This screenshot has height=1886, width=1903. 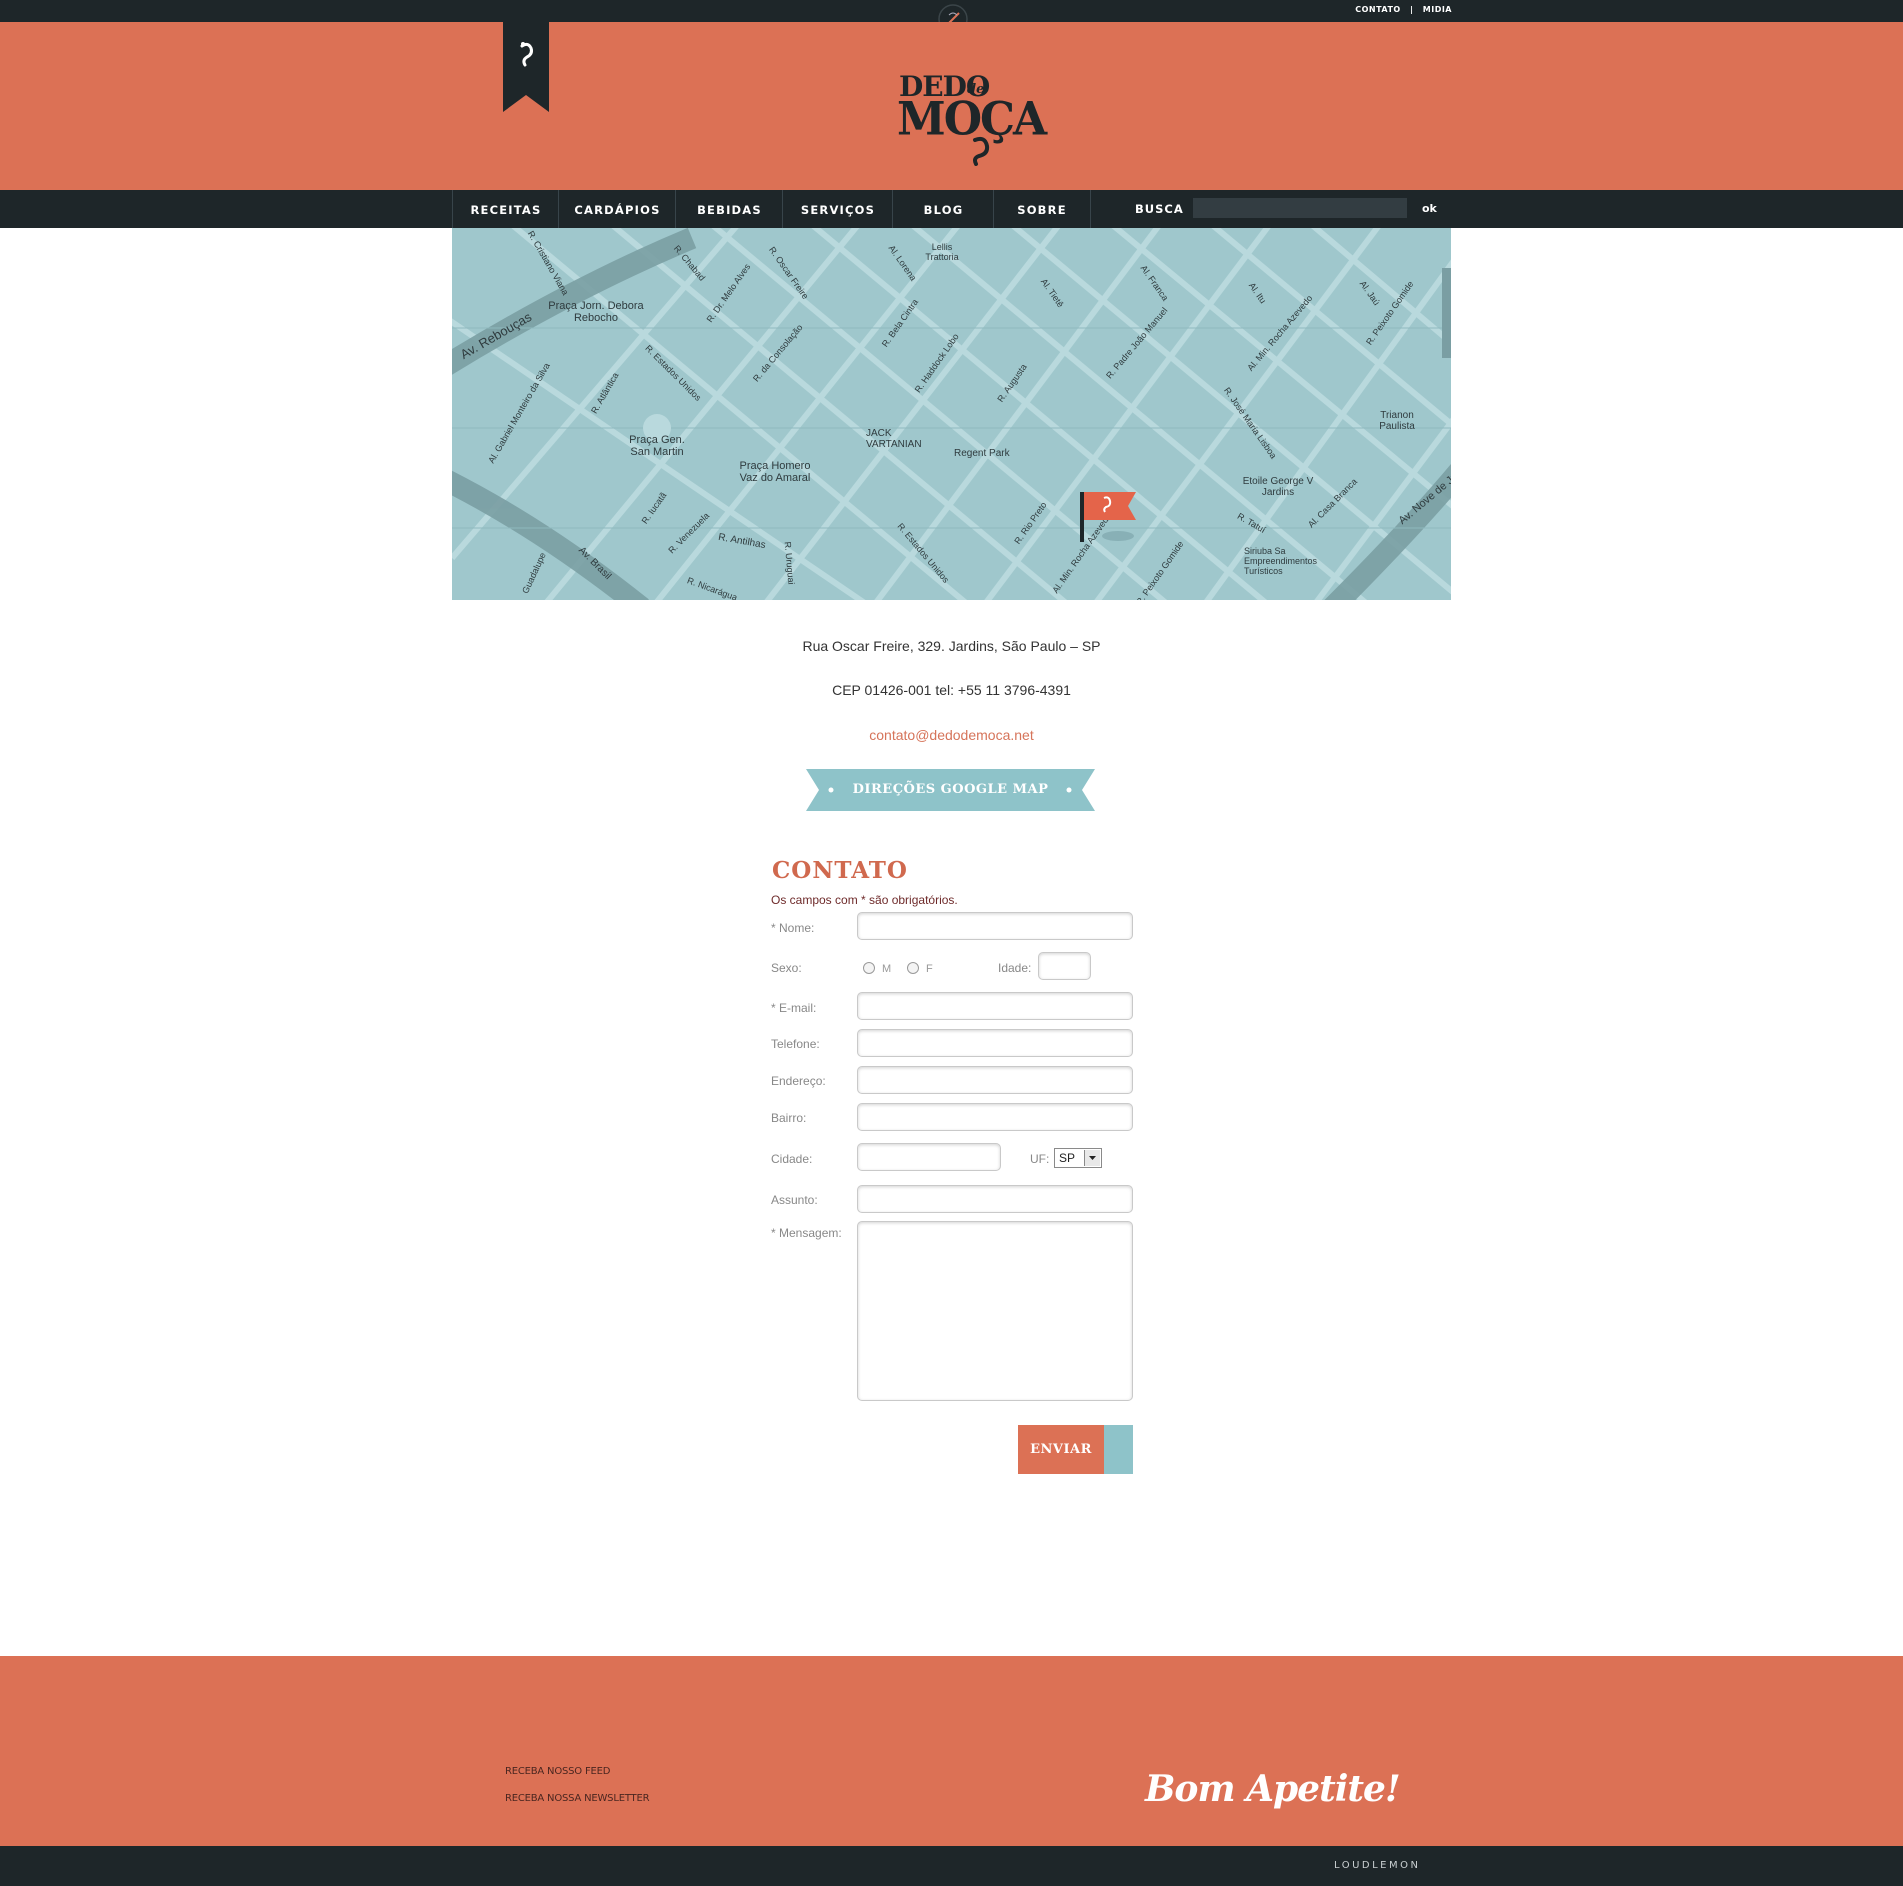 I want to click on nav-item-bebidas: BEBIDAS, so click(x=729, y=209).